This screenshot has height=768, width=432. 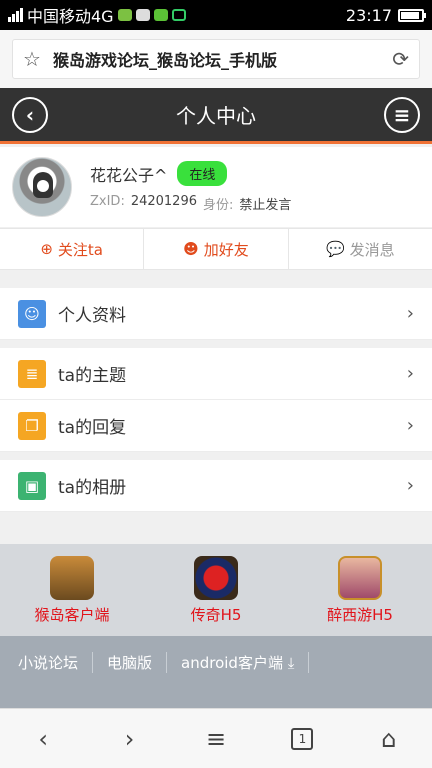 What do you see at coordinates (160, 15) in the screenshot?
I see `wechat-icon` at bounding box center [160, 15].